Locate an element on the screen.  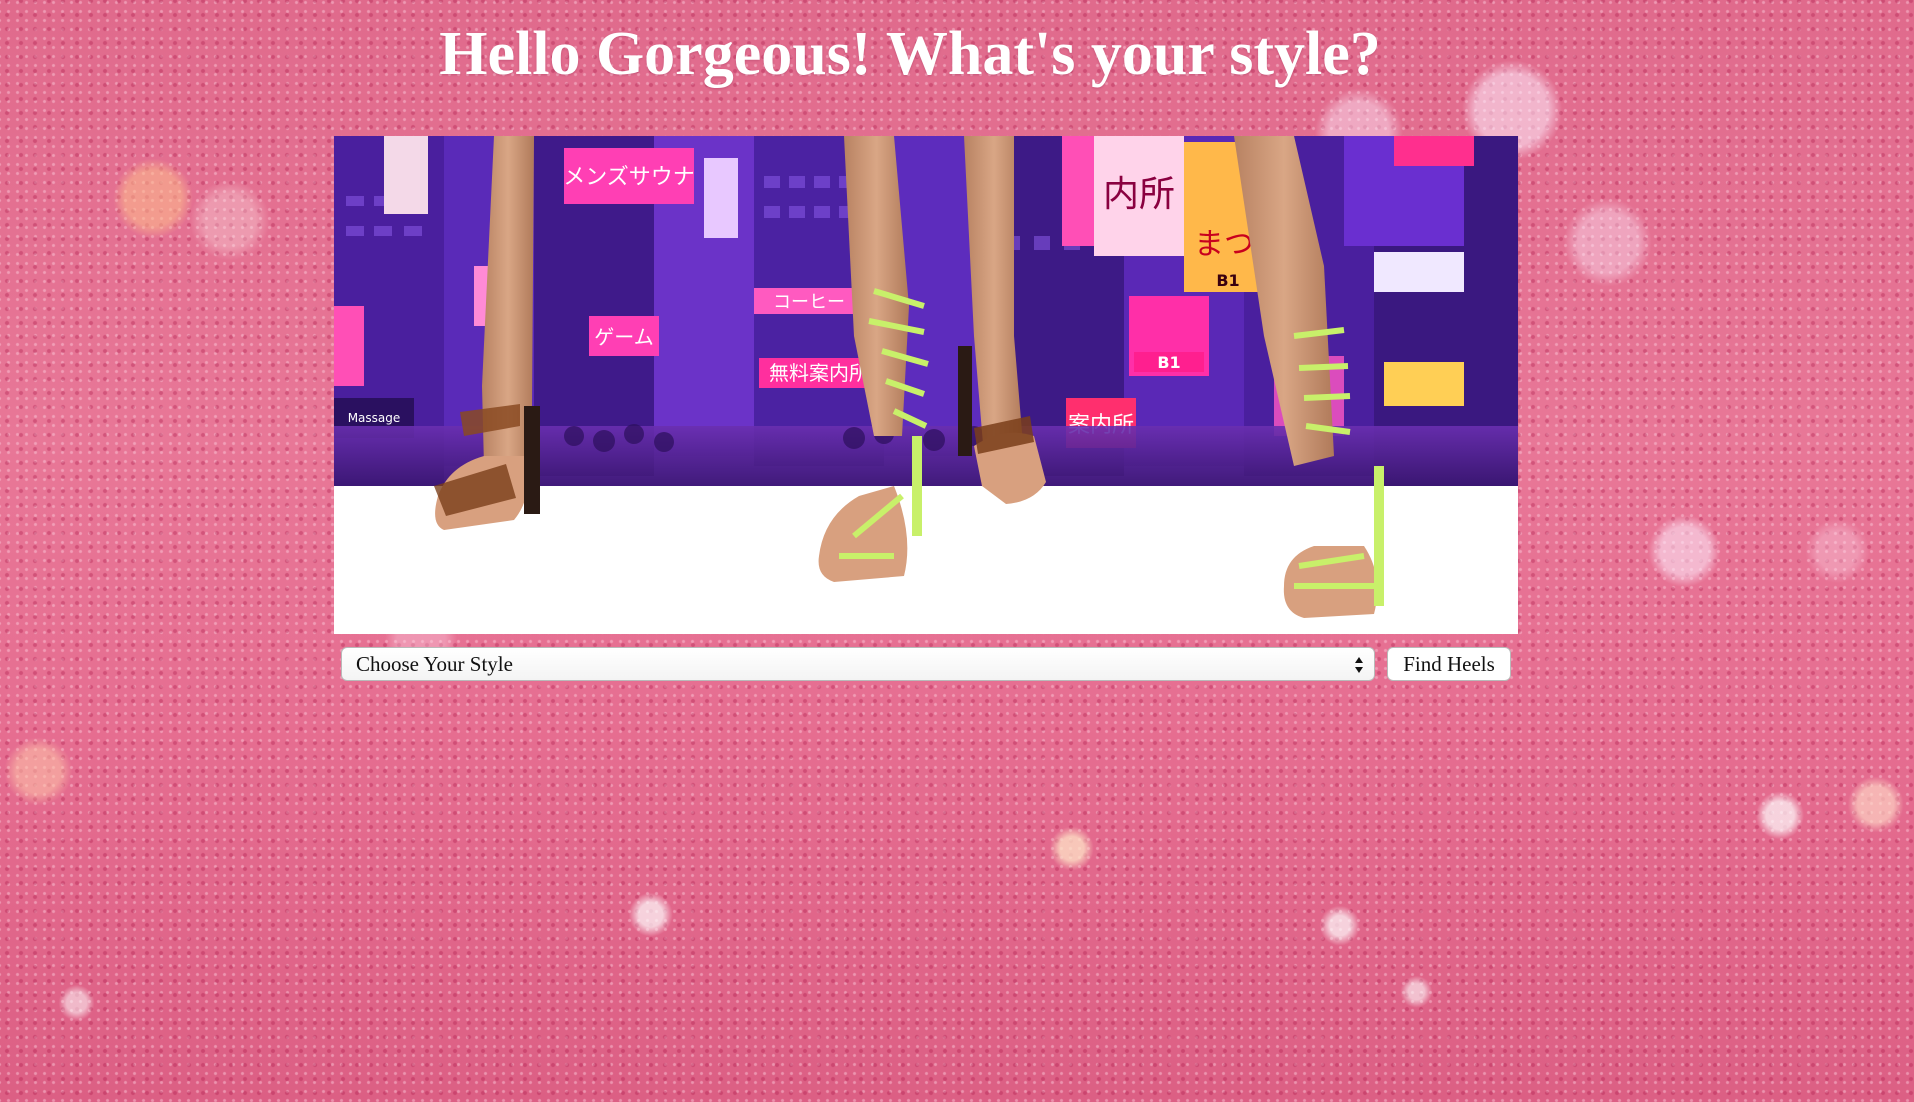
style-select-value: Choose Your Style is located at coordinates (434, 664).